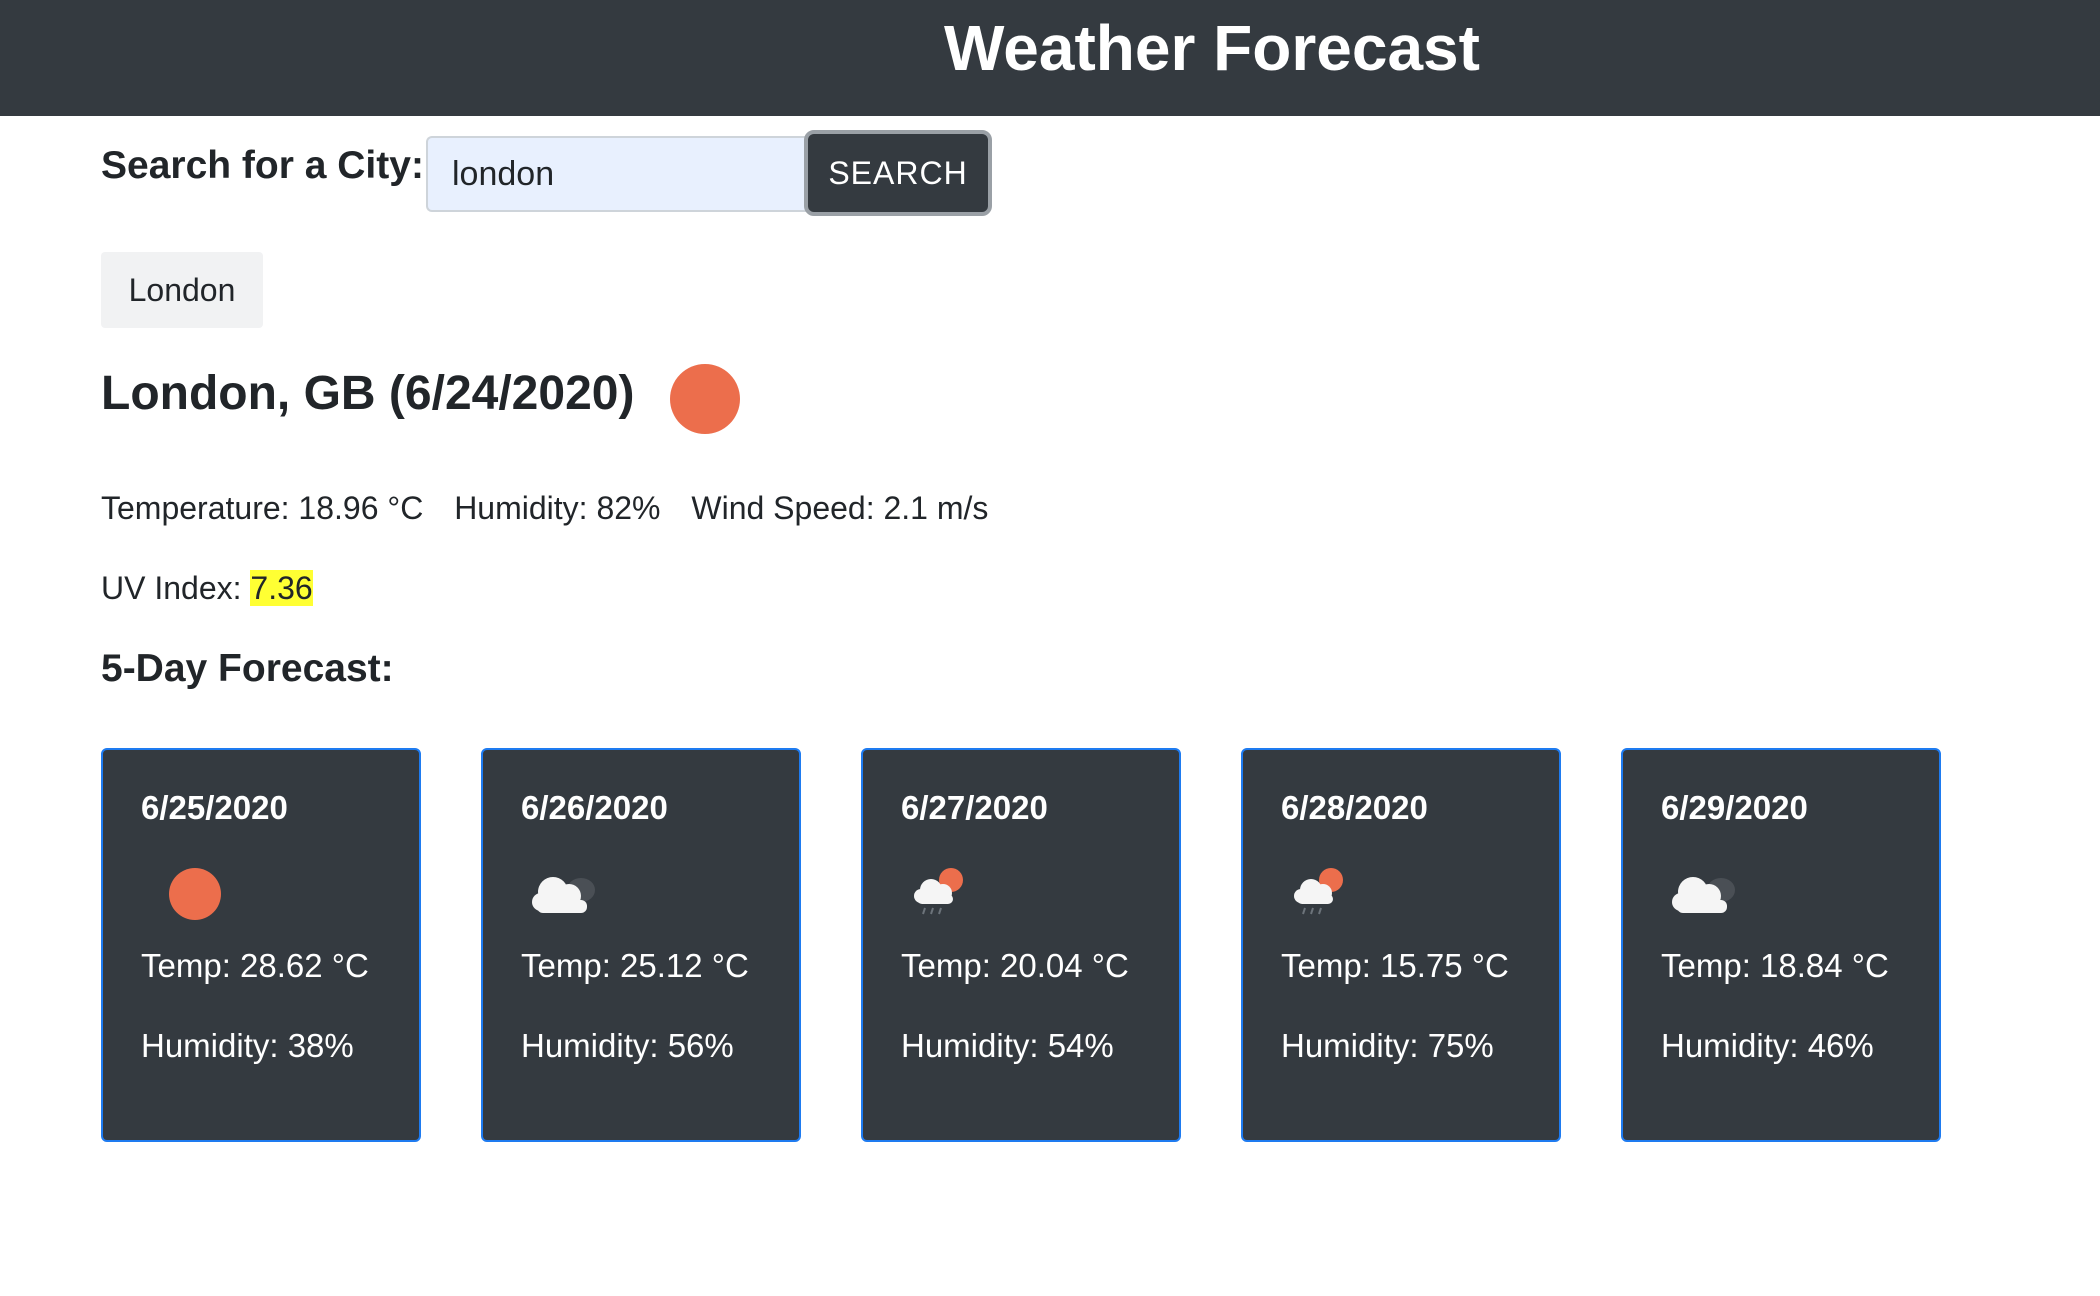 Image resolution: width=2100 pixels, height=1296 pixels. What do you see at coordinates (262, 508) in the screenshot?
I see `current-temperature: Temperature: 18.96 °C` at bounding box center [262, 508].